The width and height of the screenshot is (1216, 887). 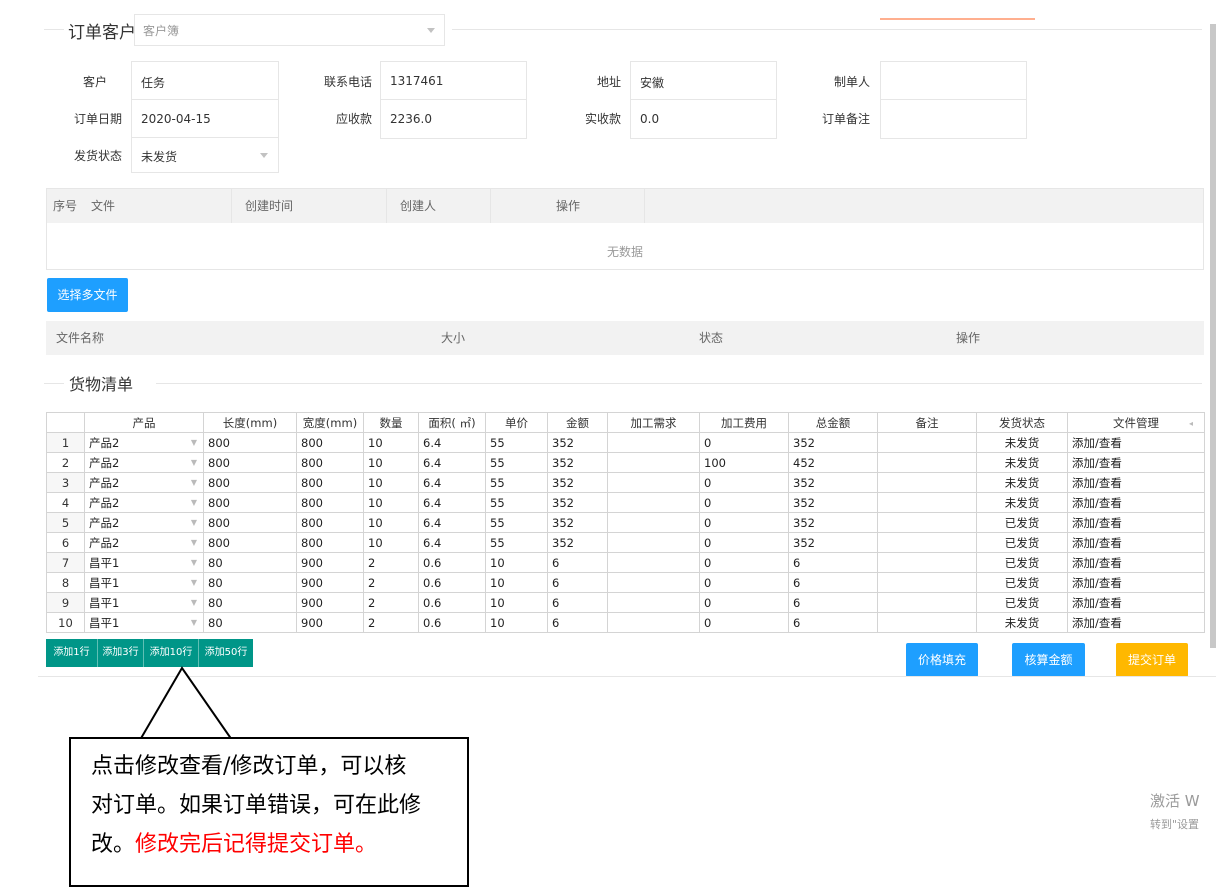 What do you see at coordinates (703, 119) in the screenshot?
I see `received-field: 0.0` at bounding box center [703, 119].